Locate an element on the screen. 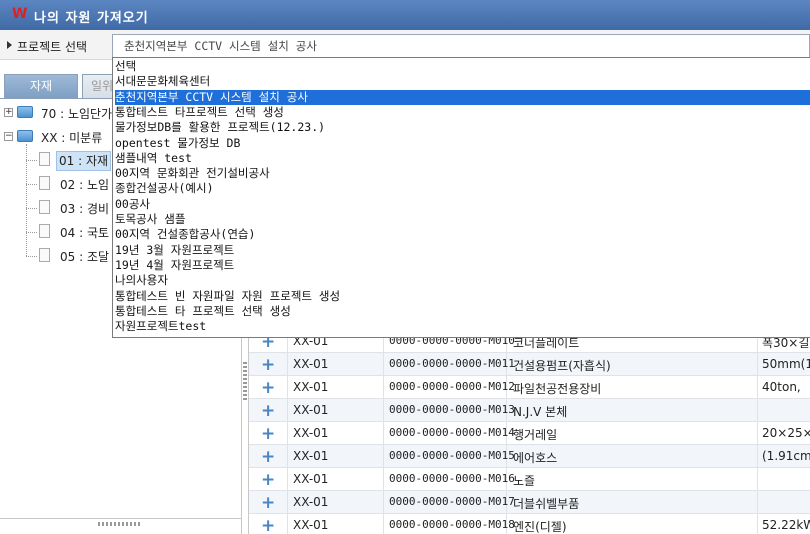  expand-icon: + is located at coordinates (8, 112).